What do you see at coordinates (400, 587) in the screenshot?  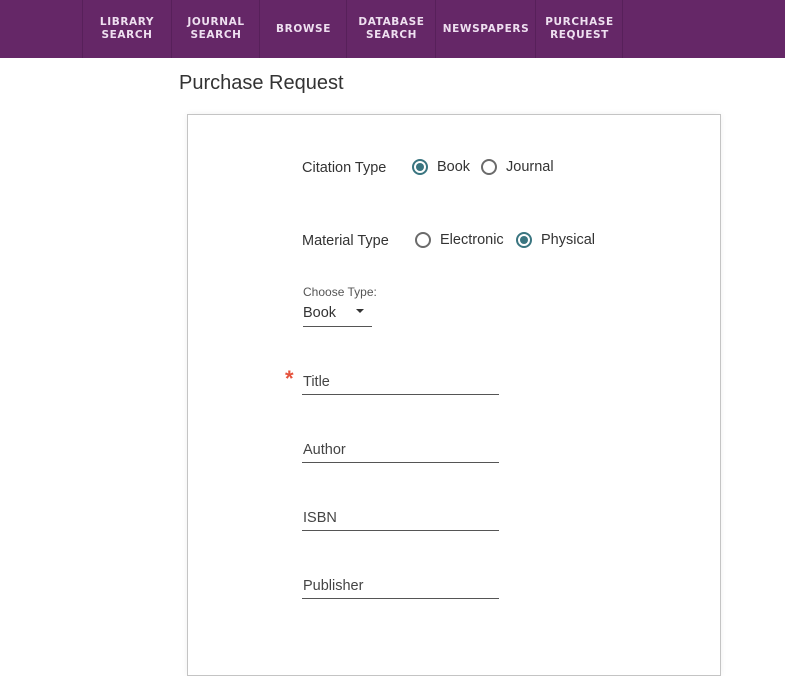 I see `publisher-input: Publisher` at bounding box center [400, 587].